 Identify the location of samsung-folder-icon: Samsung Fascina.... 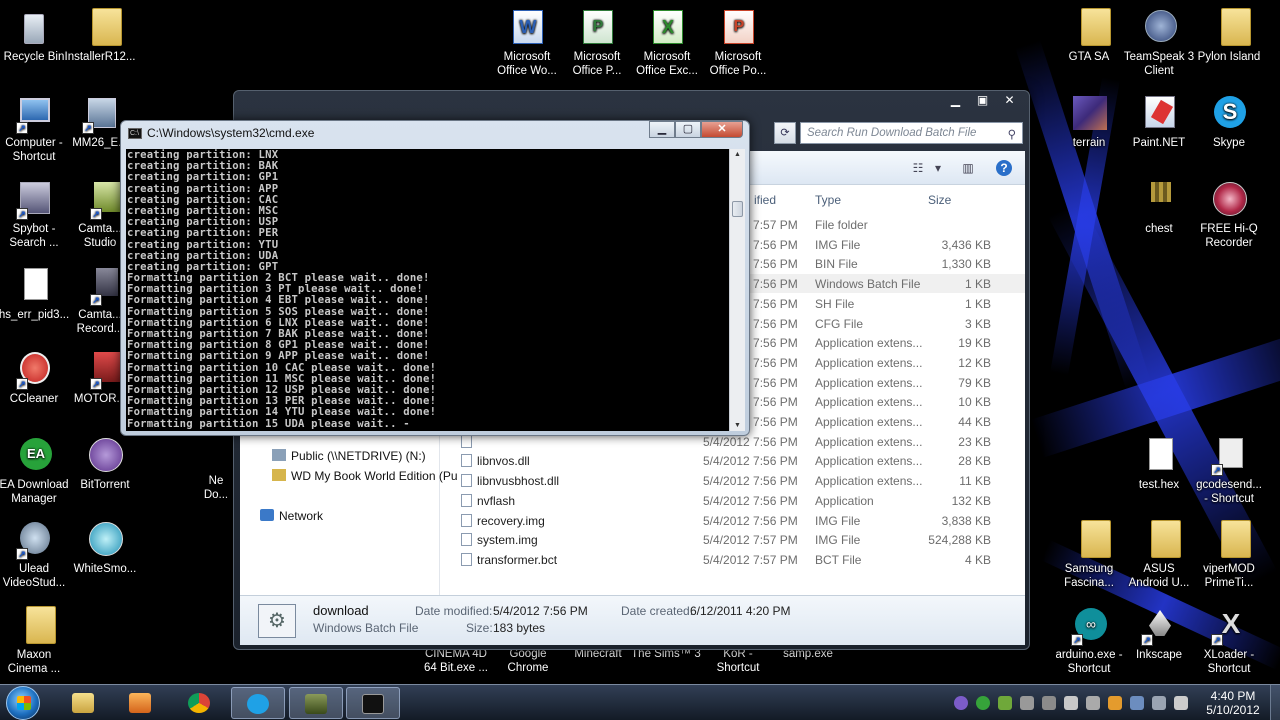
(1089, 555).